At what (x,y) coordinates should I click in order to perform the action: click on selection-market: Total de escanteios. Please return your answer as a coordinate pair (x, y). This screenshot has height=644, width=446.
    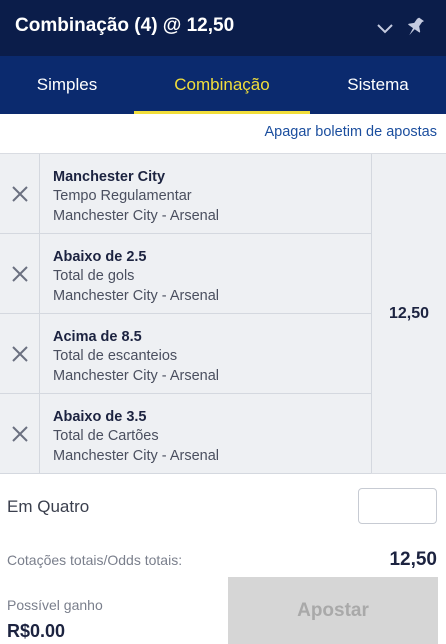
    Looking at the image, I should click on (115, 356).